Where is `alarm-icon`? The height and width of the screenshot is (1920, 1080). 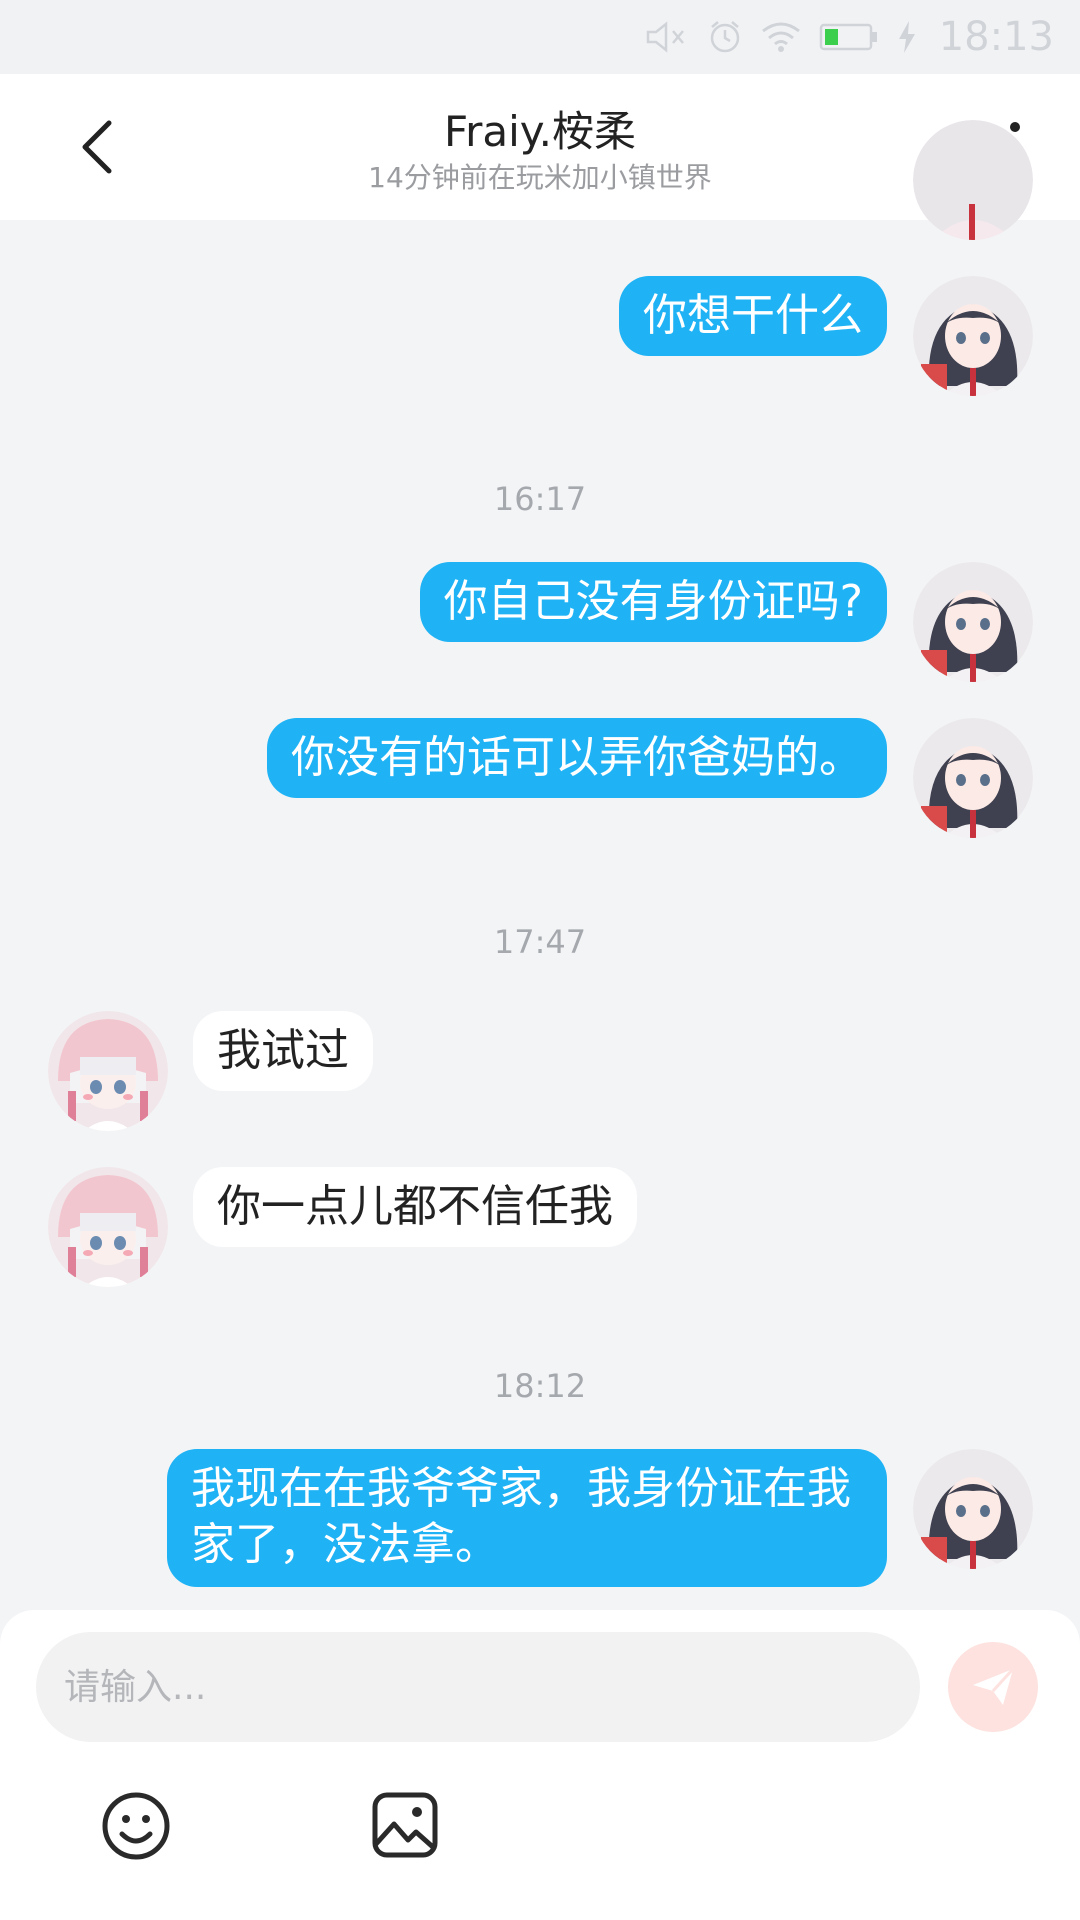 alarm-icon is located at coordinates (724, 37).